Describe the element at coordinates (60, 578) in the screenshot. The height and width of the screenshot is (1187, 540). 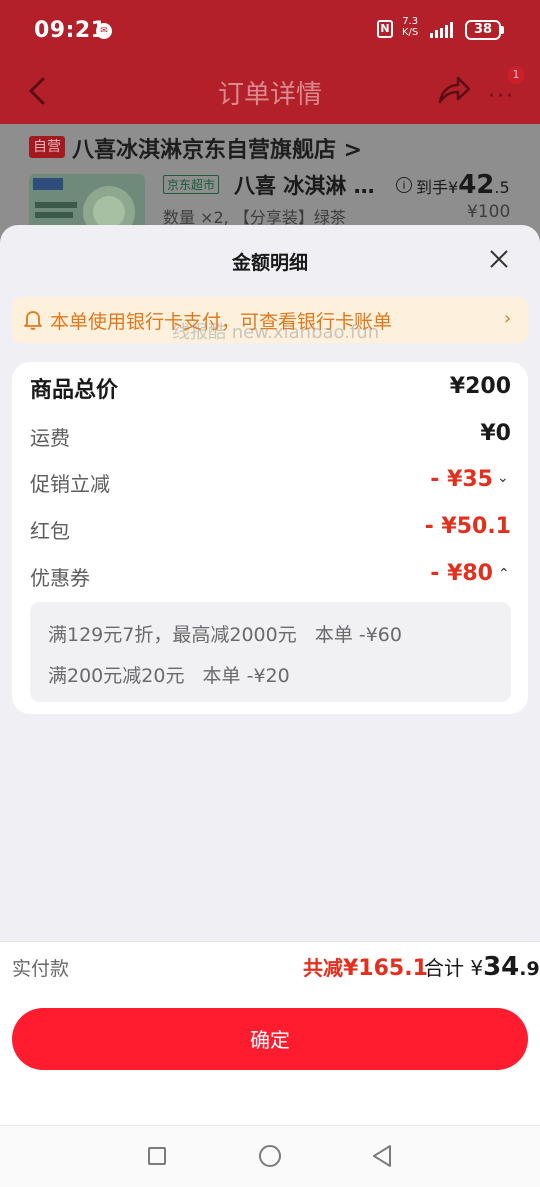
I see `coupon-label: 优惠券` at that location.